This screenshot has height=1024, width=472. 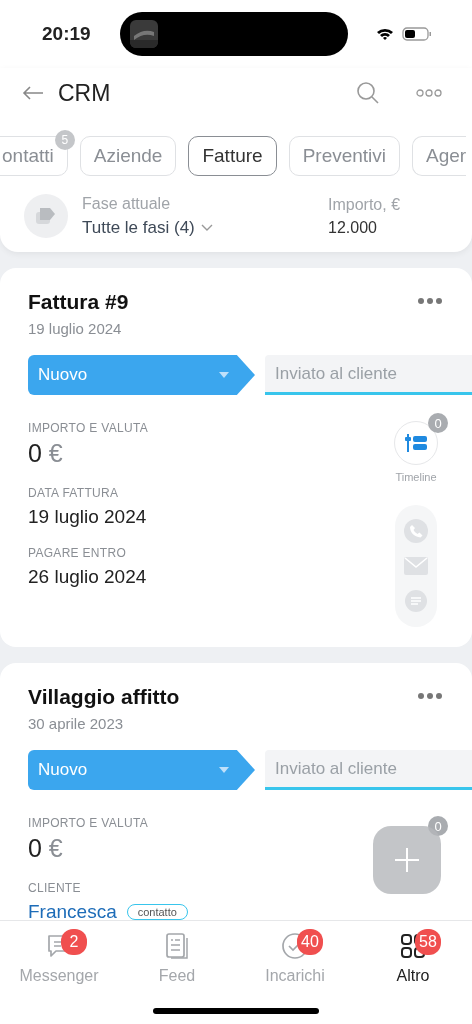 What do you see at coordinates (177, 961) in the screenshot?
I see `nav-tab: Feed` at bounding box center [177, 961].